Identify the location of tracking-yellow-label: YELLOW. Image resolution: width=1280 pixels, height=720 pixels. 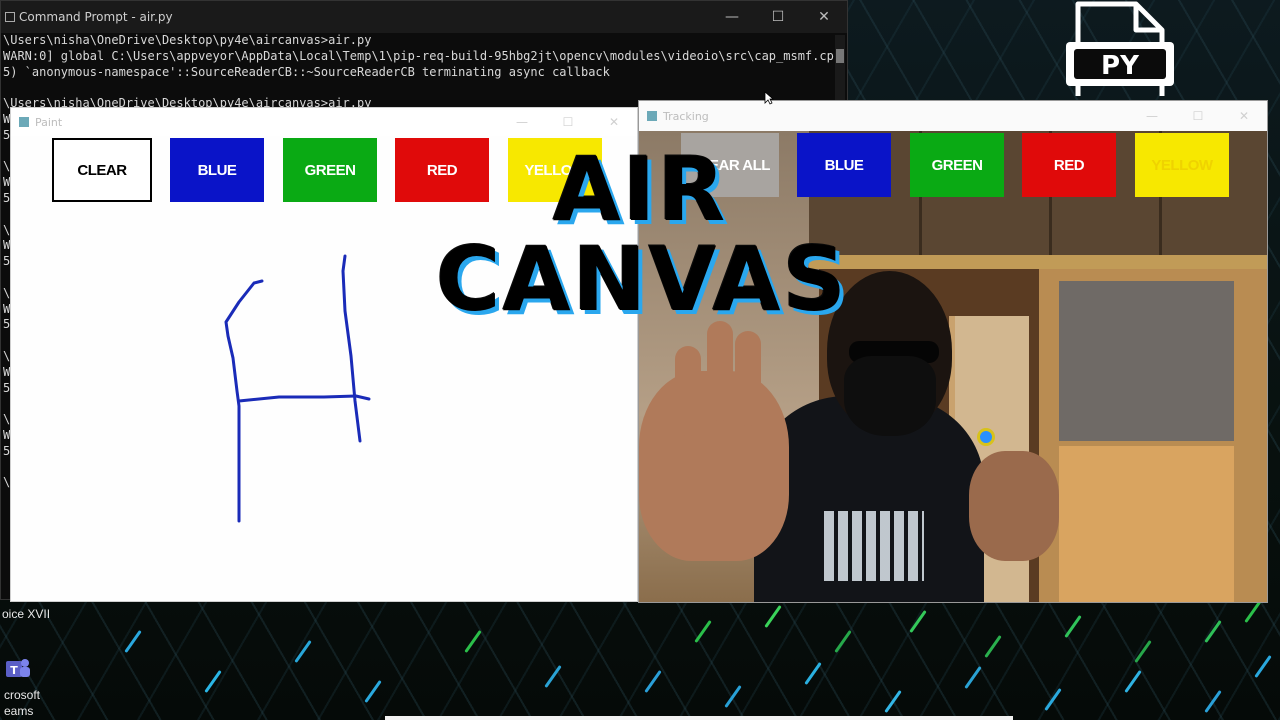
(1182, 165).